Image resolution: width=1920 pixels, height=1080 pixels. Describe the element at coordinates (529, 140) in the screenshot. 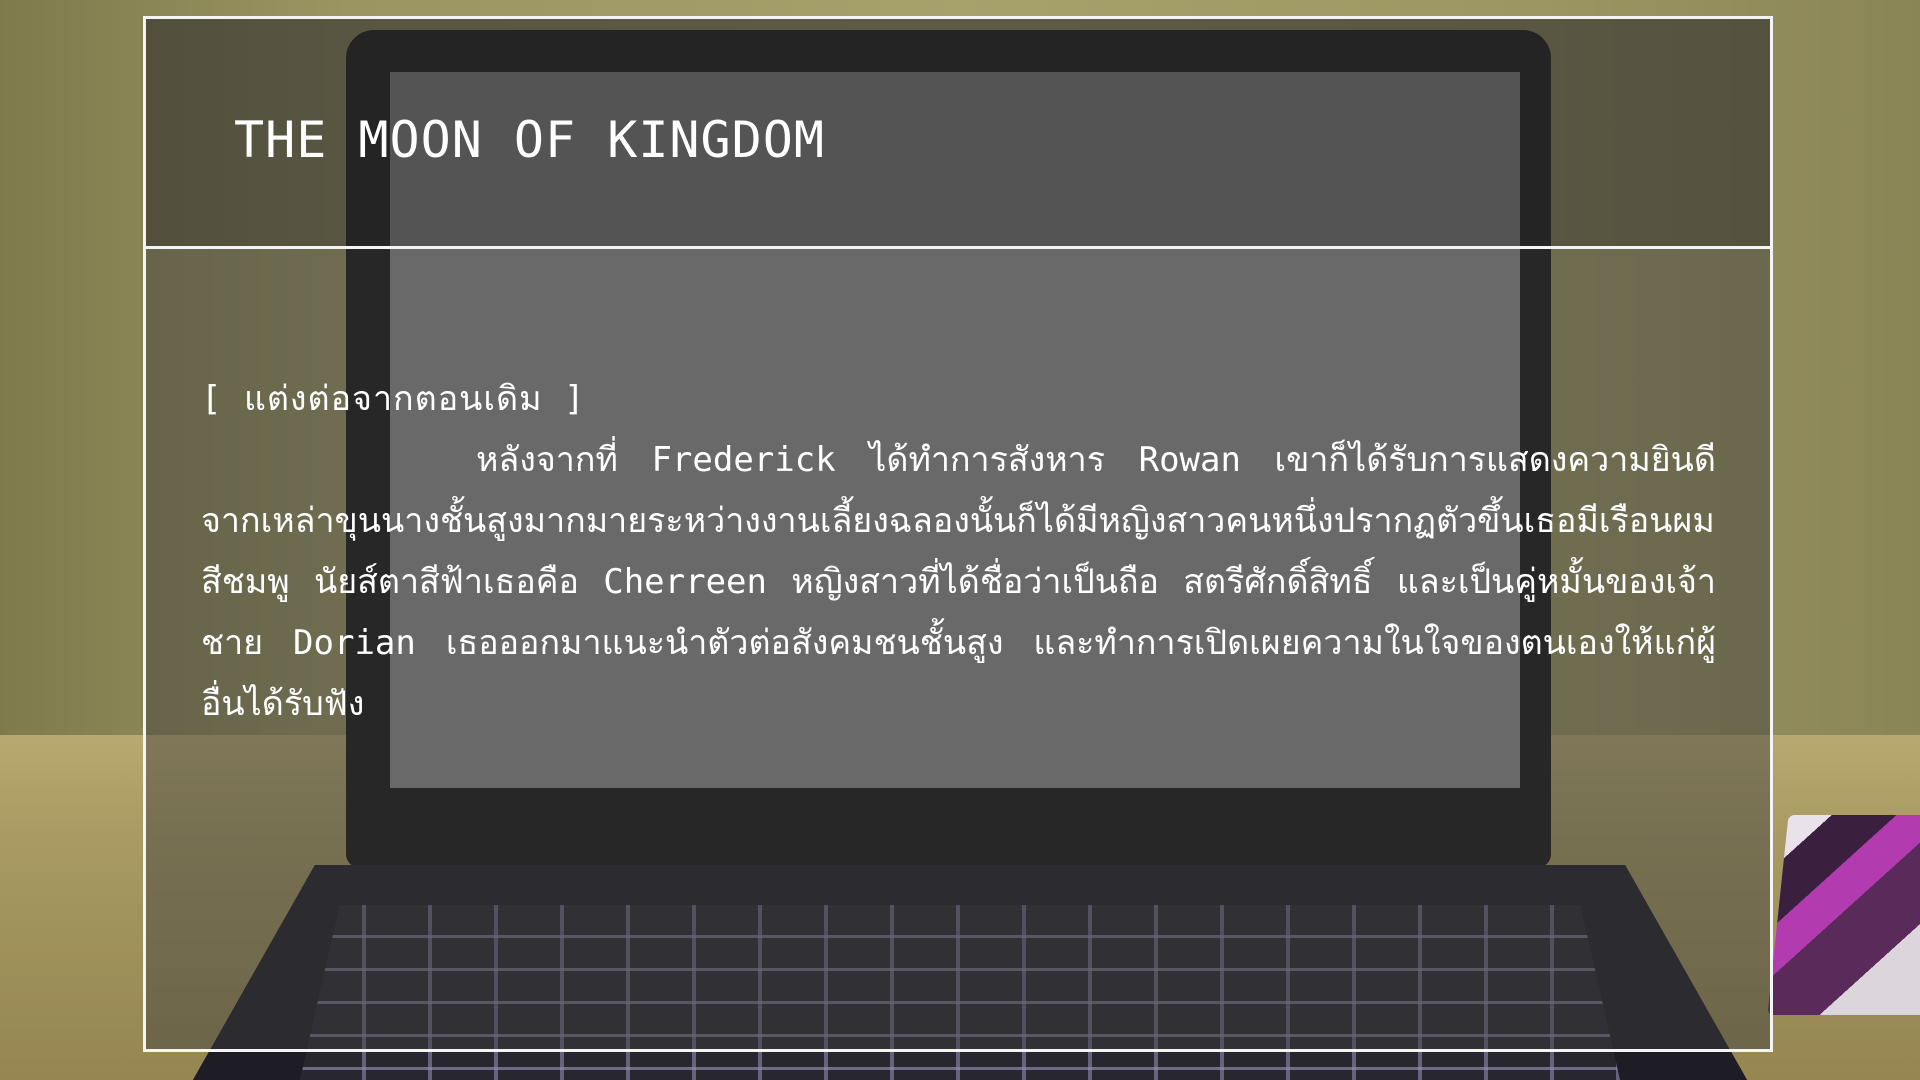

I see `page-title: THE MOON OF KINGDOM` at that location.